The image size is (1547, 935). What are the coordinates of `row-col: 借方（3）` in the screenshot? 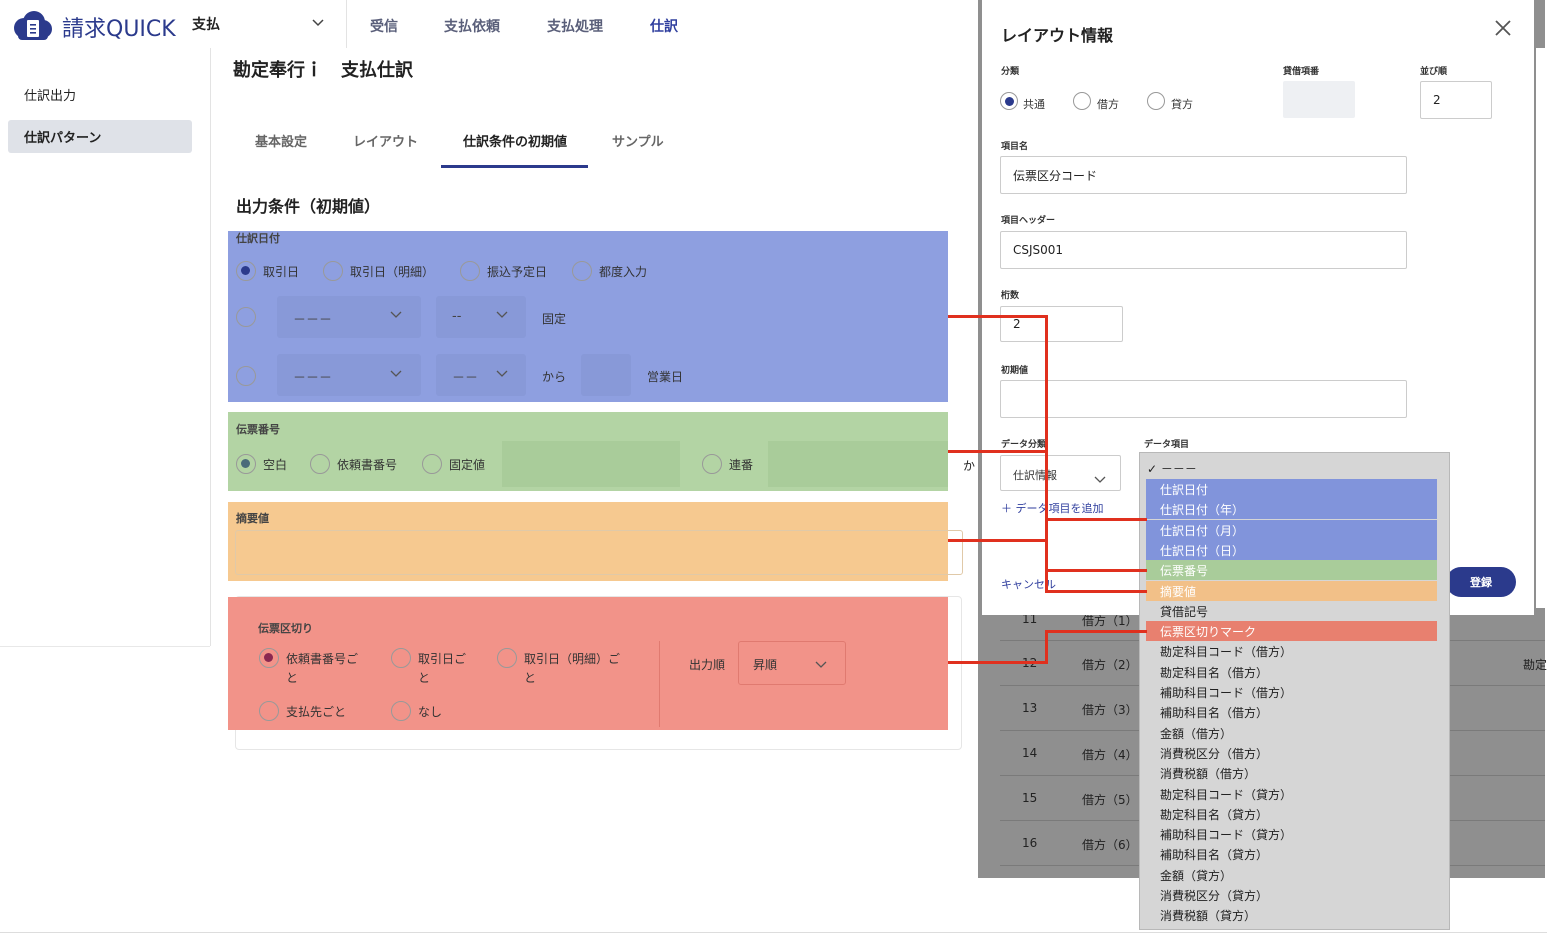 It's located at (1110, 710).